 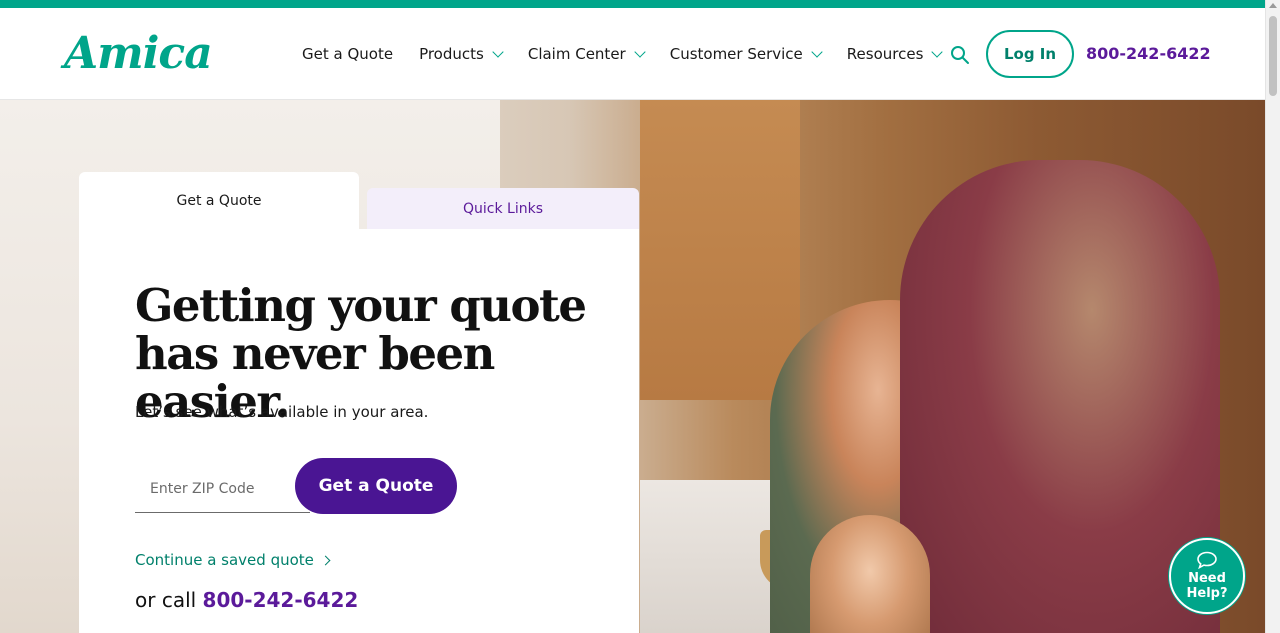 I want to click on nav-products-label: Products, so click(x=451, y=54).